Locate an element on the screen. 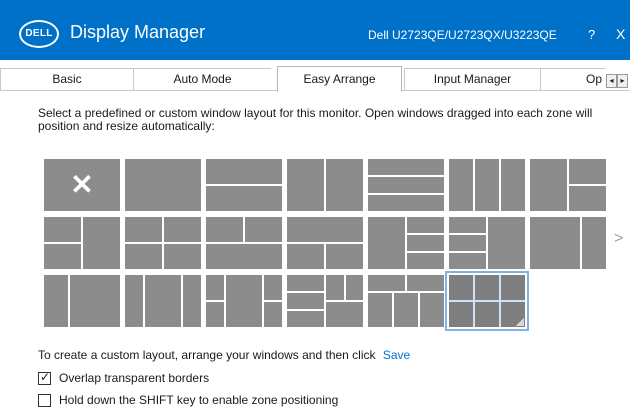 This screenshot has height=417, width=630. layout-mixed-grid is located at coordinates (325, 301).